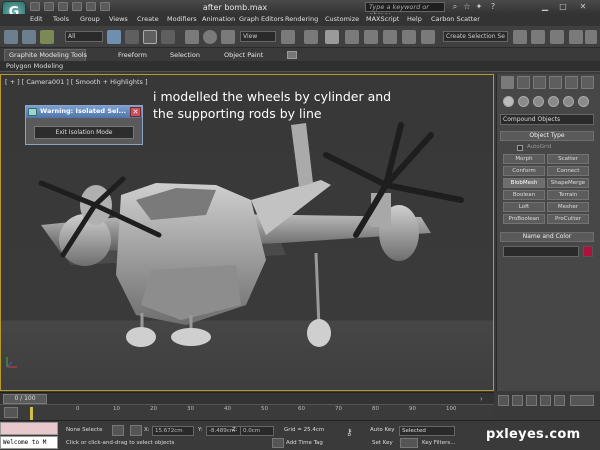  What do you see at coordinates (90, 19) in the screenshot?
I see `menu-group: Group` at bounding box center [90, 19].